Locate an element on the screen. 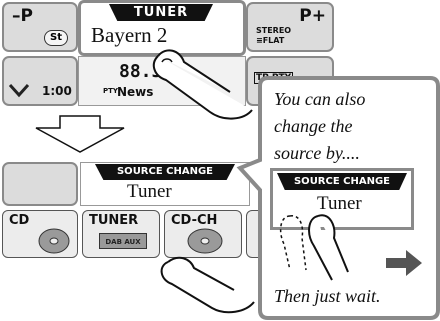 The image size is (440, 321). finger-icon is located at coordinates (314, 247).